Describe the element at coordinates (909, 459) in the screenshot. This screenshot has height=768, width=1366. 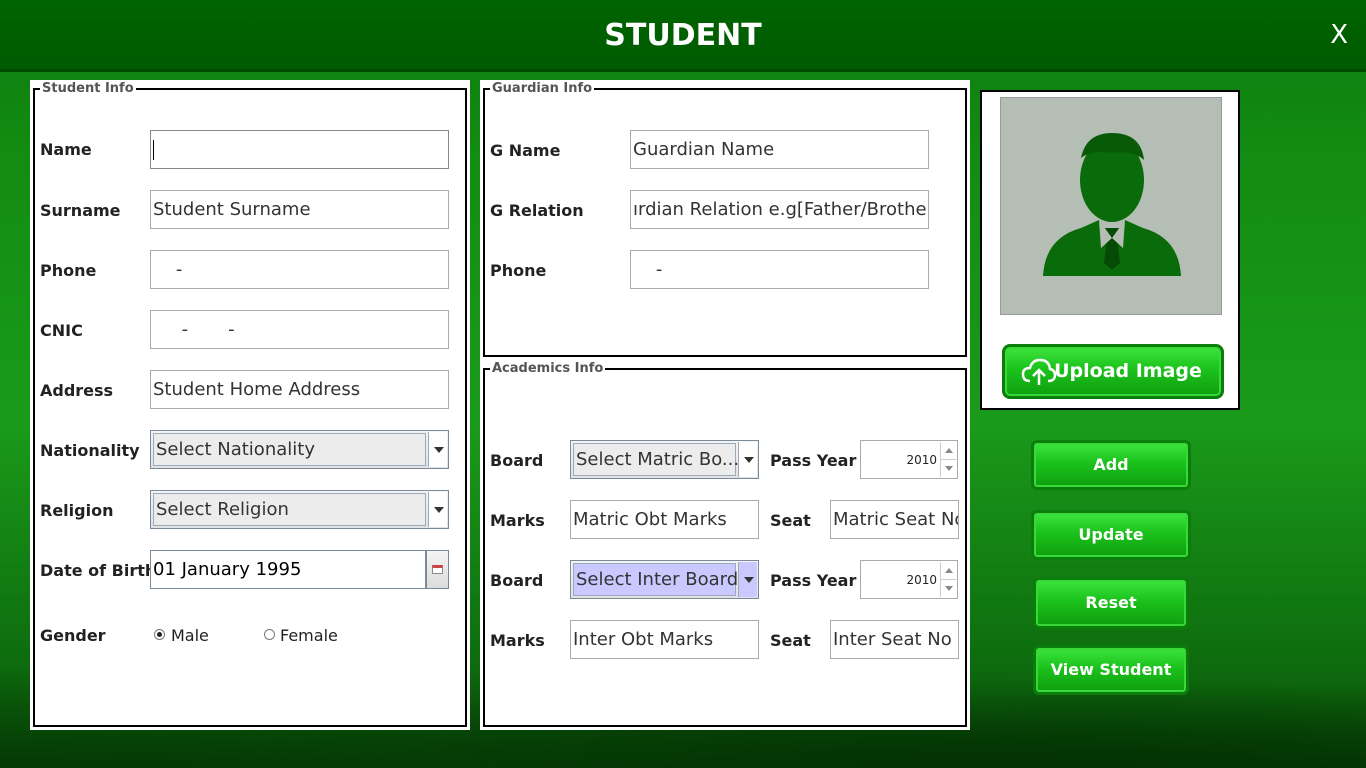
I see `matric-pass-year-spinner: 2010` at that location.